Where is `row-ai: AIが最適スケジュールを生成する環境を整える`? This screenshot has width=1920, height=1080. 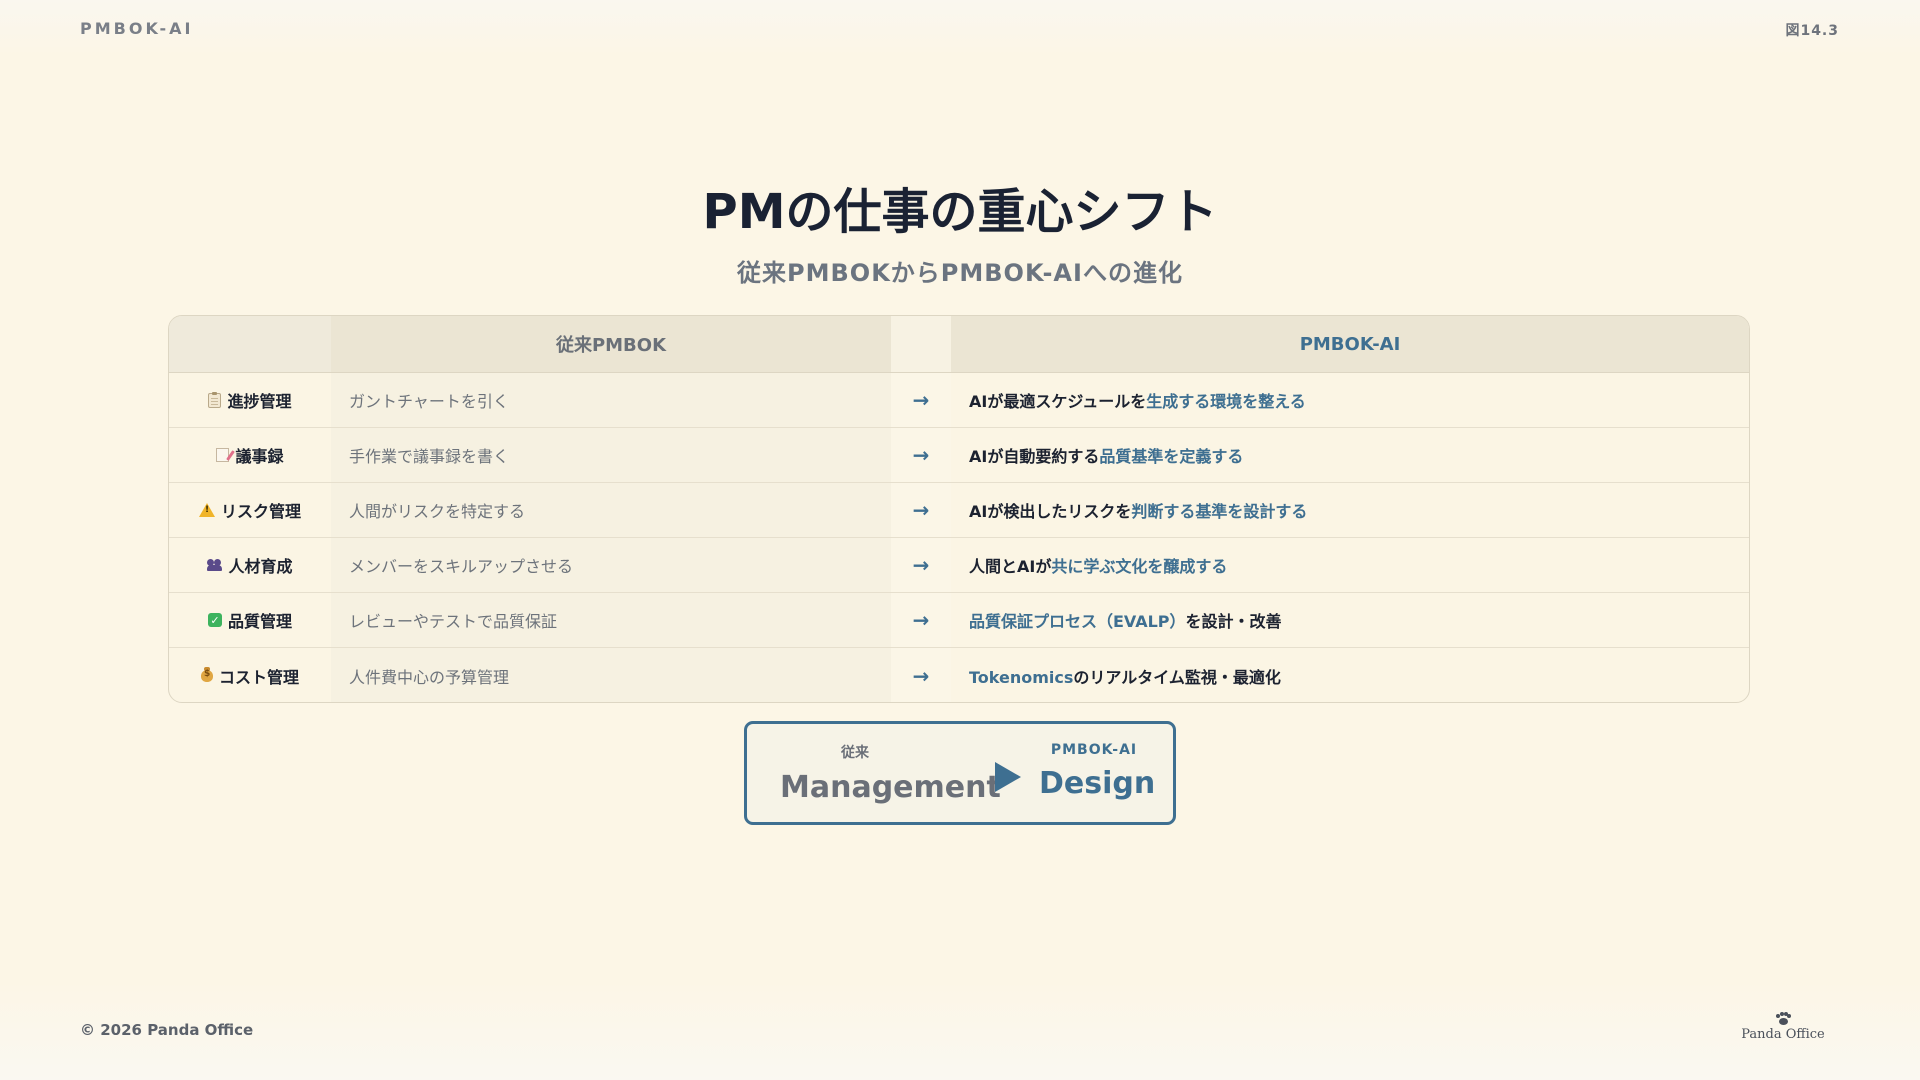 row-ai: AIが最適スケジュールを生成する環境を整える is located at coordinates (1137, 401).